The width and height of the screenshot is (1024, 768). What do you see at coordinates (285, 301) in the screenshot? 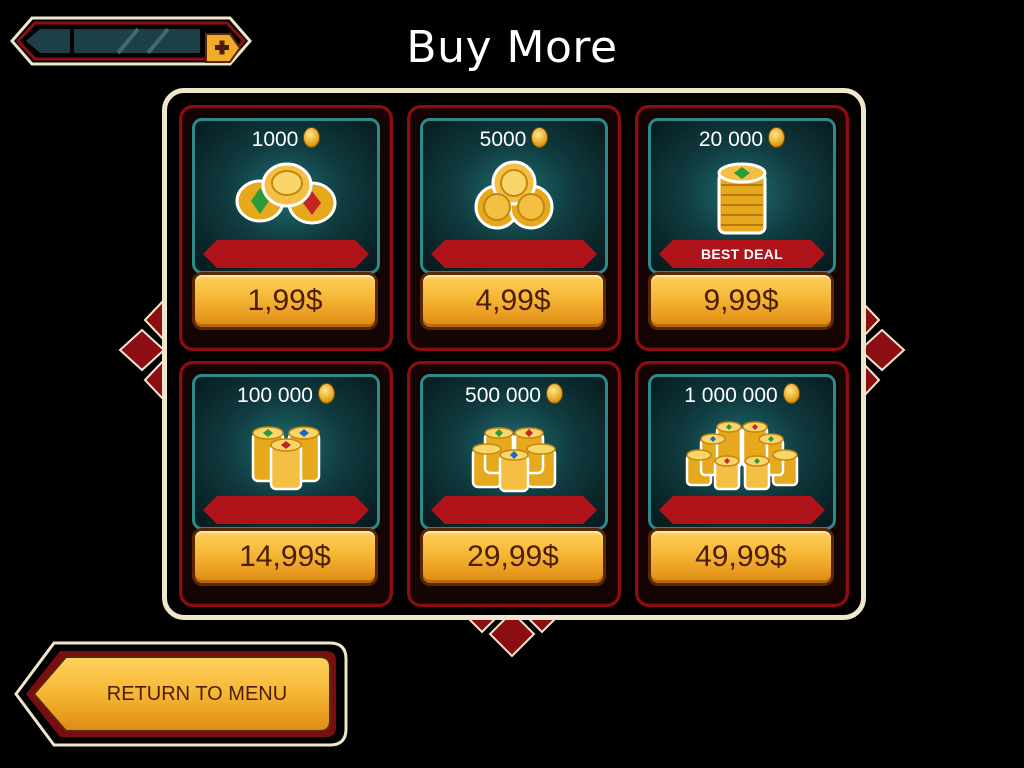
I see `buy-1000-button: 1,99$` at bounding box center [285, 301].